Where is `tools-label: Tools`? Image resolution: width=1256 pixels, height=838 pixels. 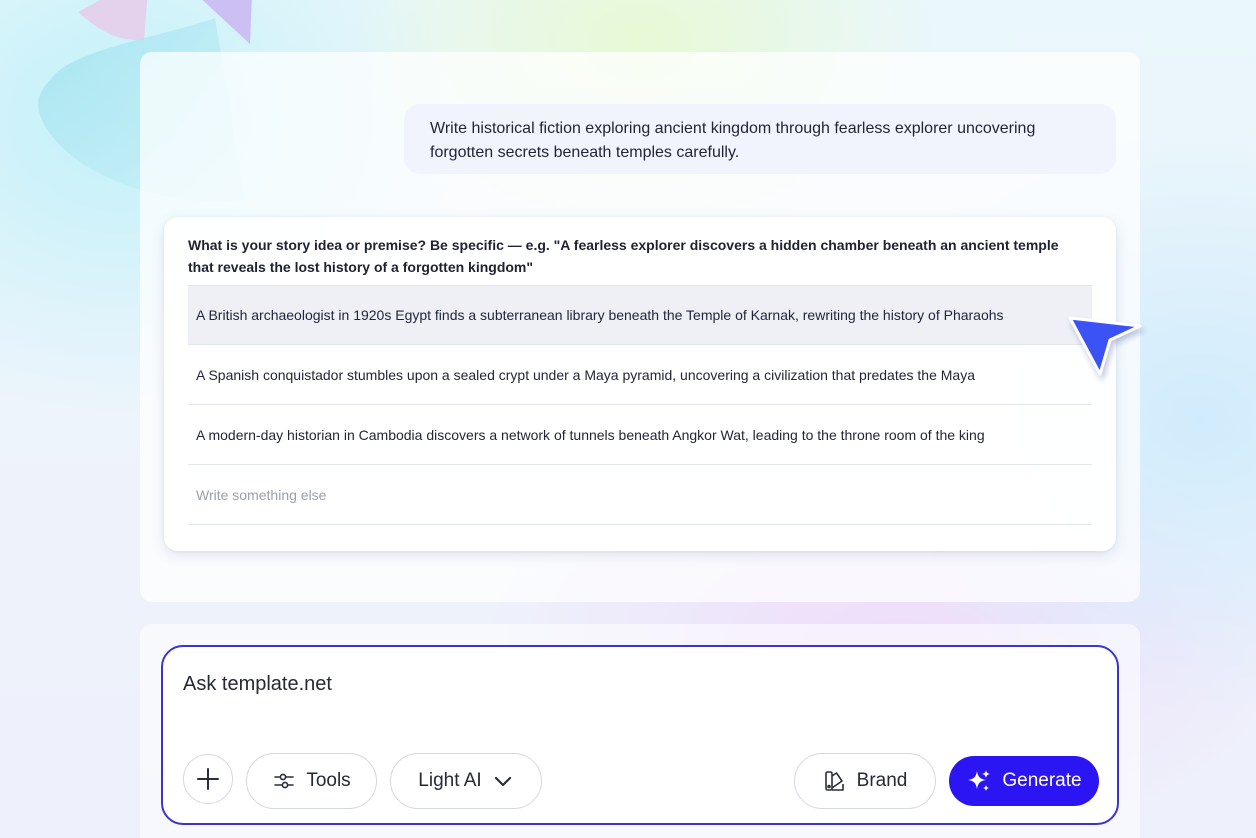 tools-label: Tools is located at coordinates (328, 780).